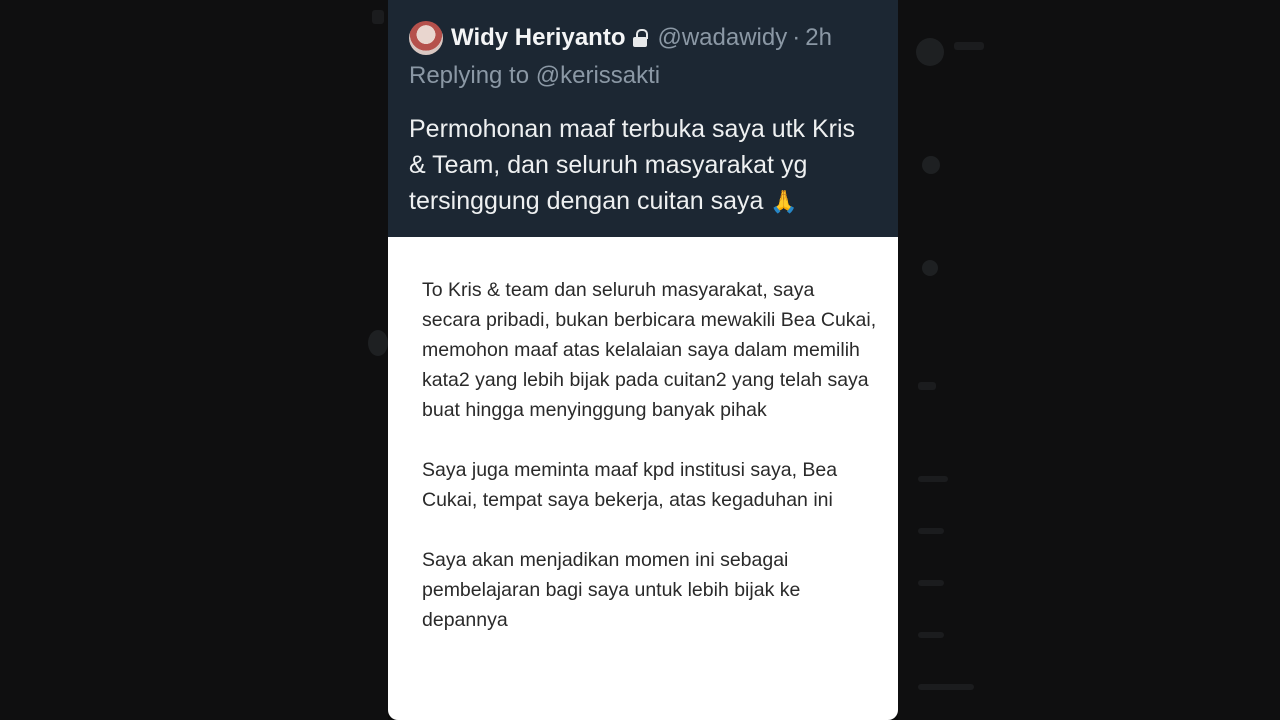 This screenshot has height=720, width=1280. Describe the element at coordinates (426, 38) in the screenshot. I see `avatar` at that location.